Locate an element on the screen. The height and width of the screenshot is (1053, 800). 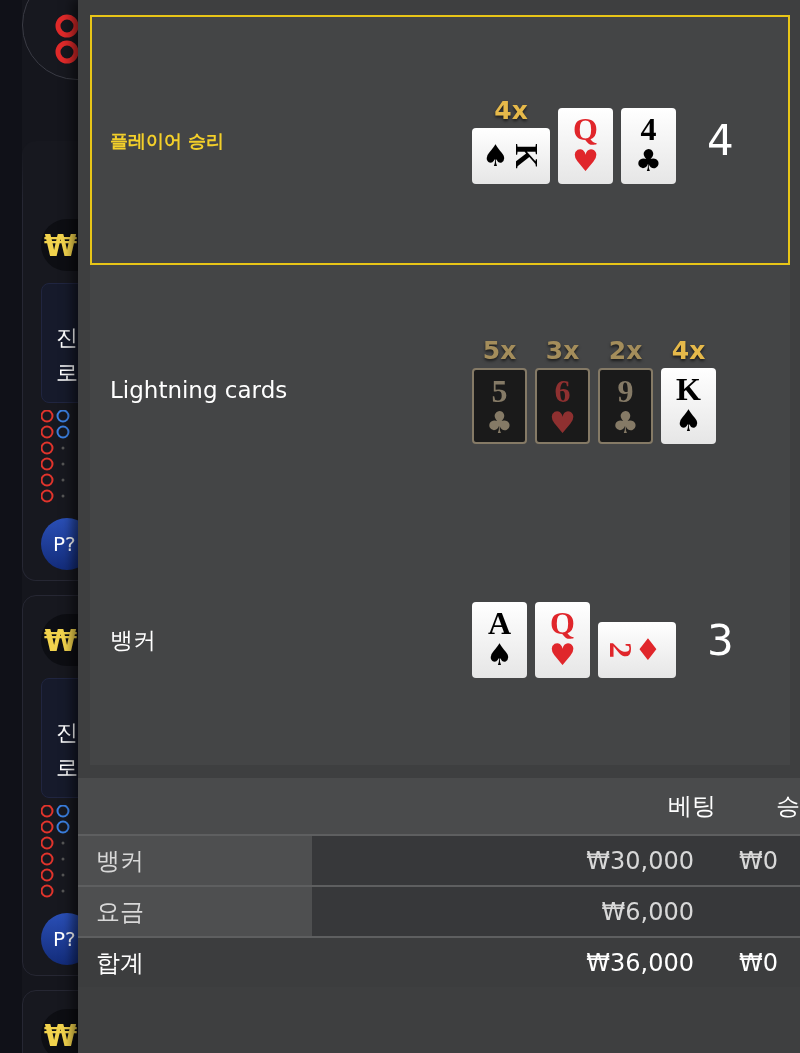
bet-amount-cell-text: ₩30,000 is located at coordinates (639, 861).